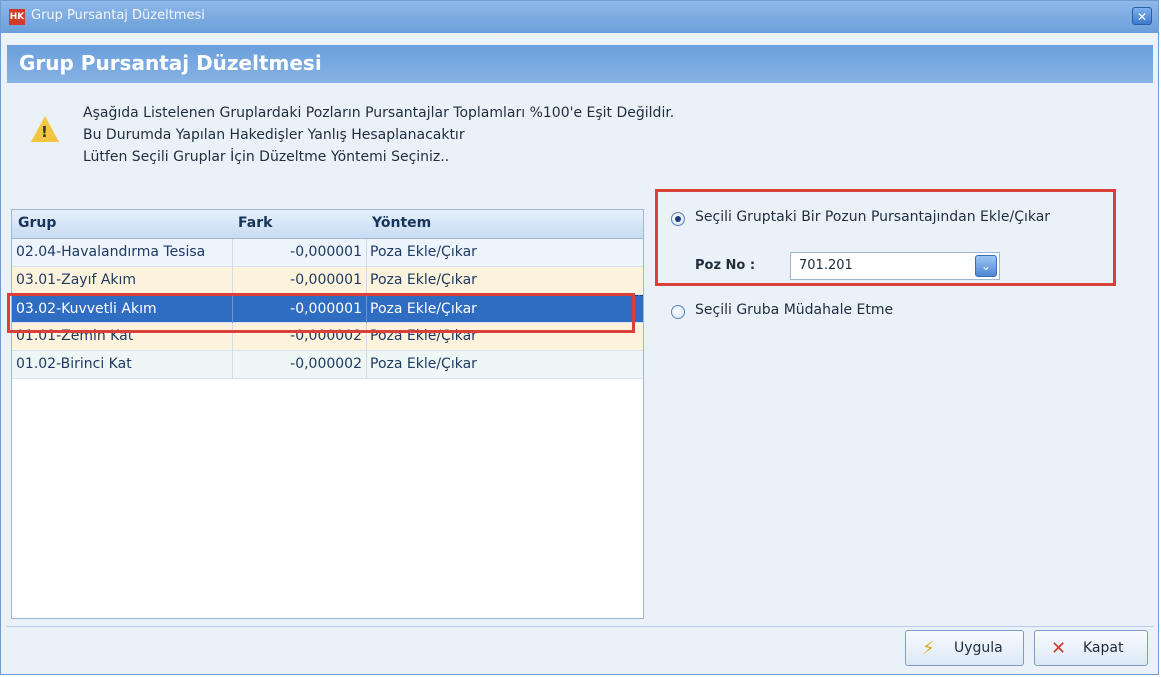  I want to click on cell-grup: 01.02-Birinci Kat, so click(74, 364).